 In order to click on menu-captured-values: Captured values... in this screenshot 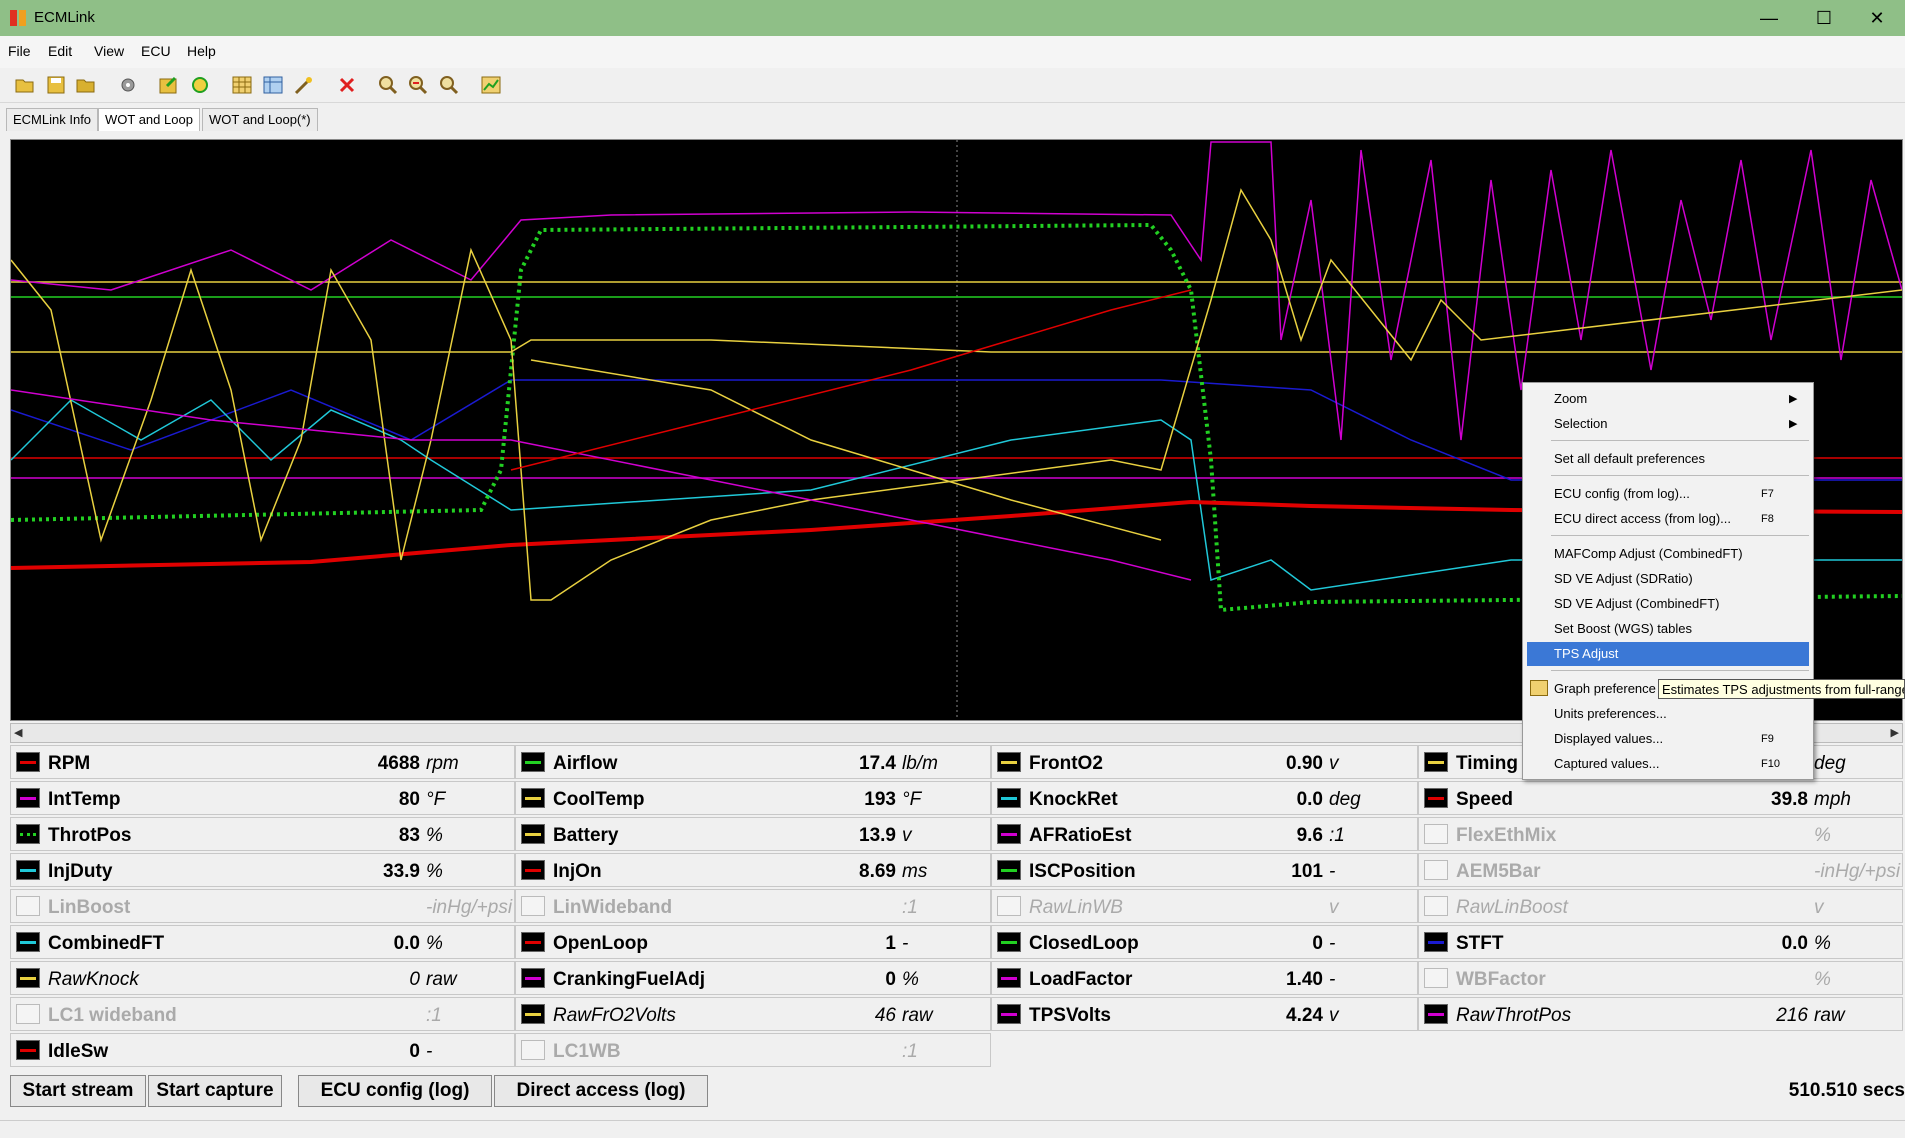, I will do `click(1607, 764)`.